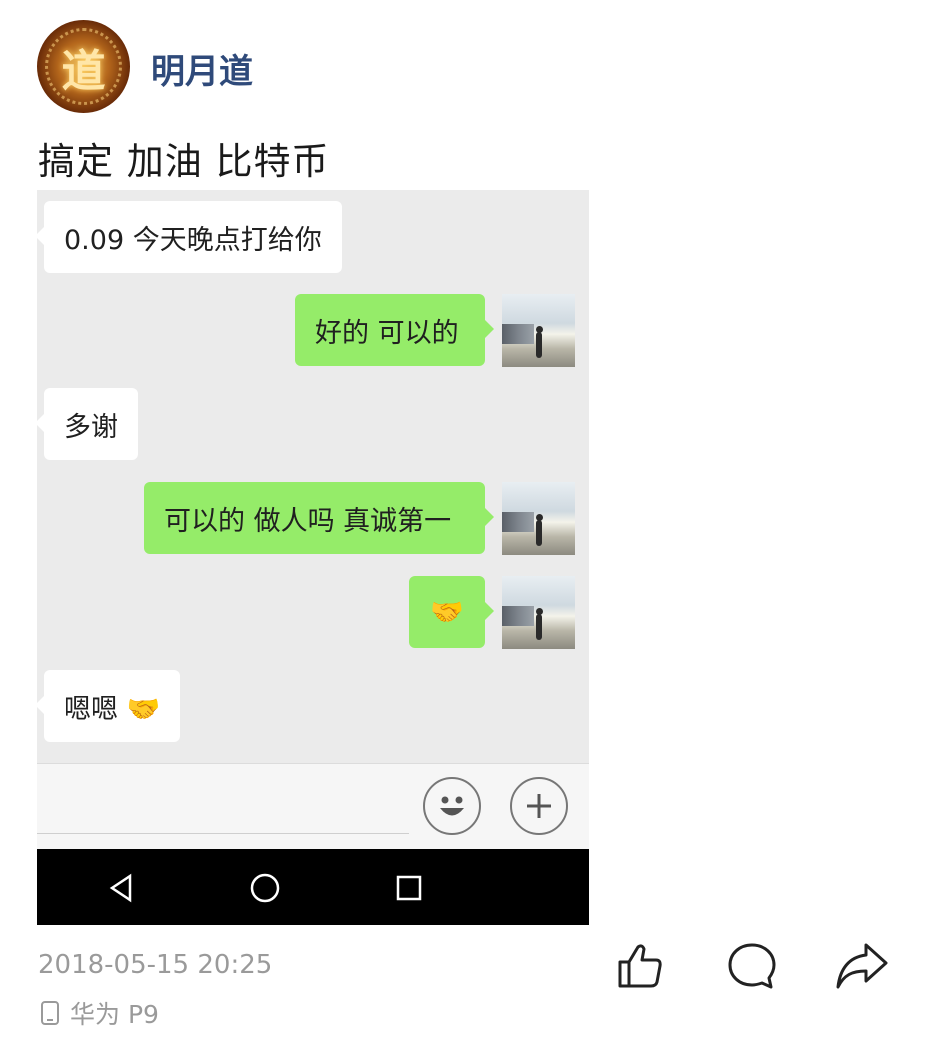  What do you see at coordinates (114, 1014) in the screenshot?
I see `device-name: 华为 P9` at bounding box center [114, 1014].